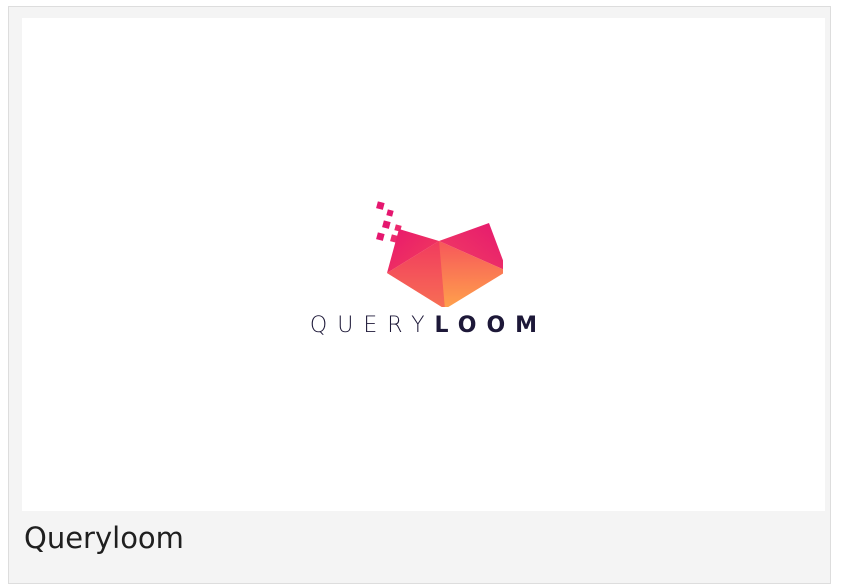  I want to click on logo-wordmark: QUERYLOOM, so click(423, 326).